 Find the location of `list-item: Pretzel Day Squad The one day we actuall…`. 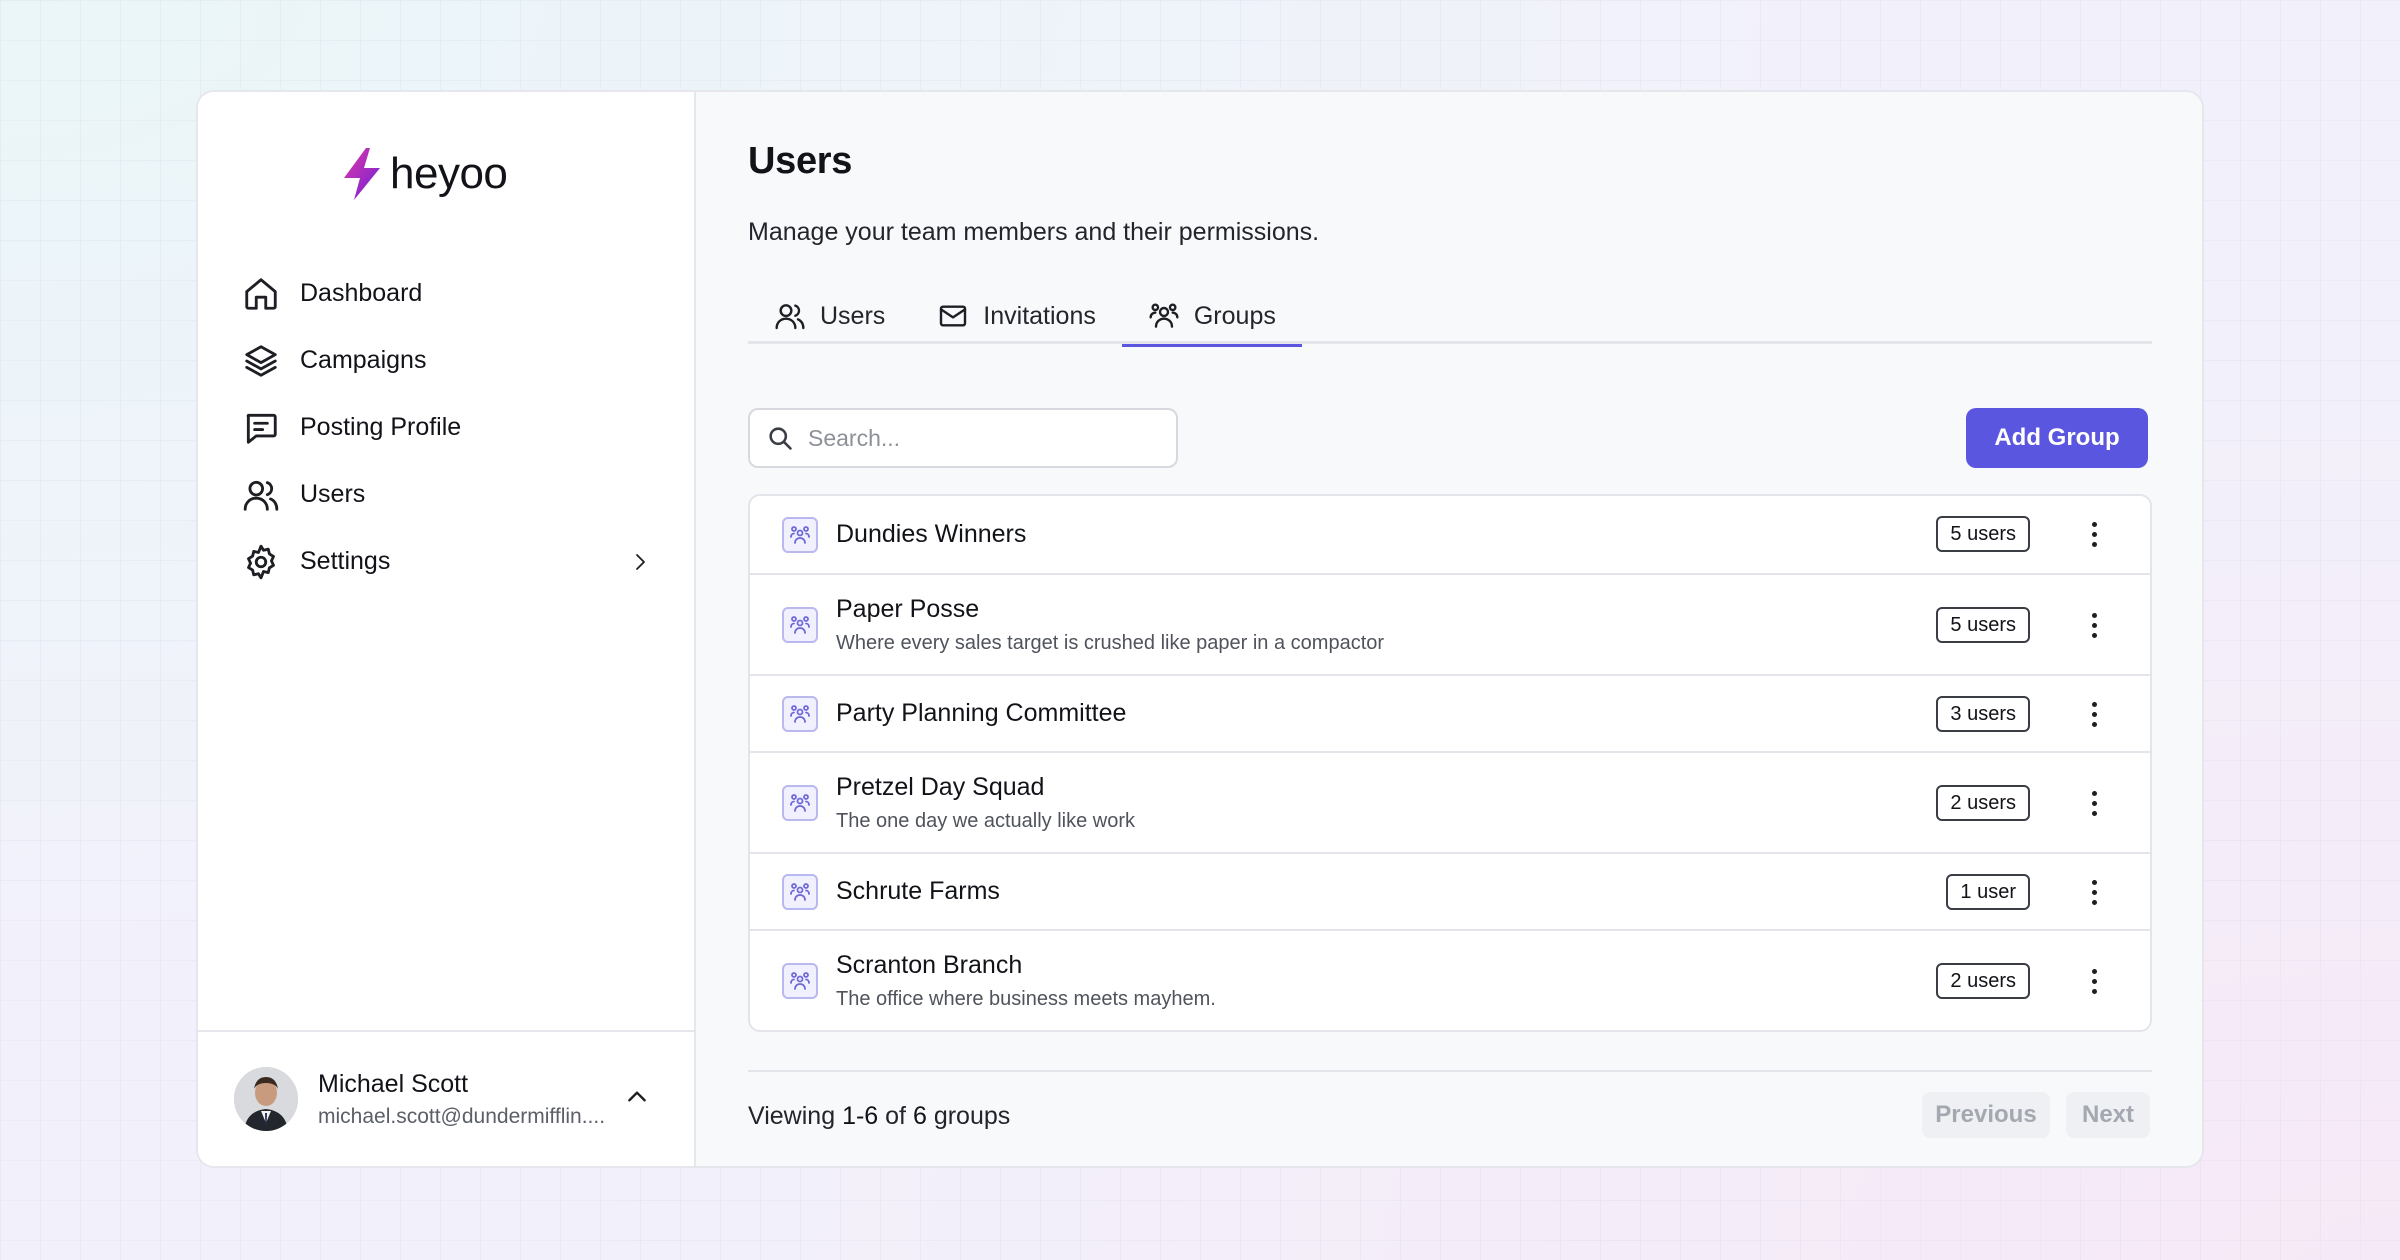

list-item: Pretzel Day Squad The one day we actuall… is located at coordinates (1450, 801).